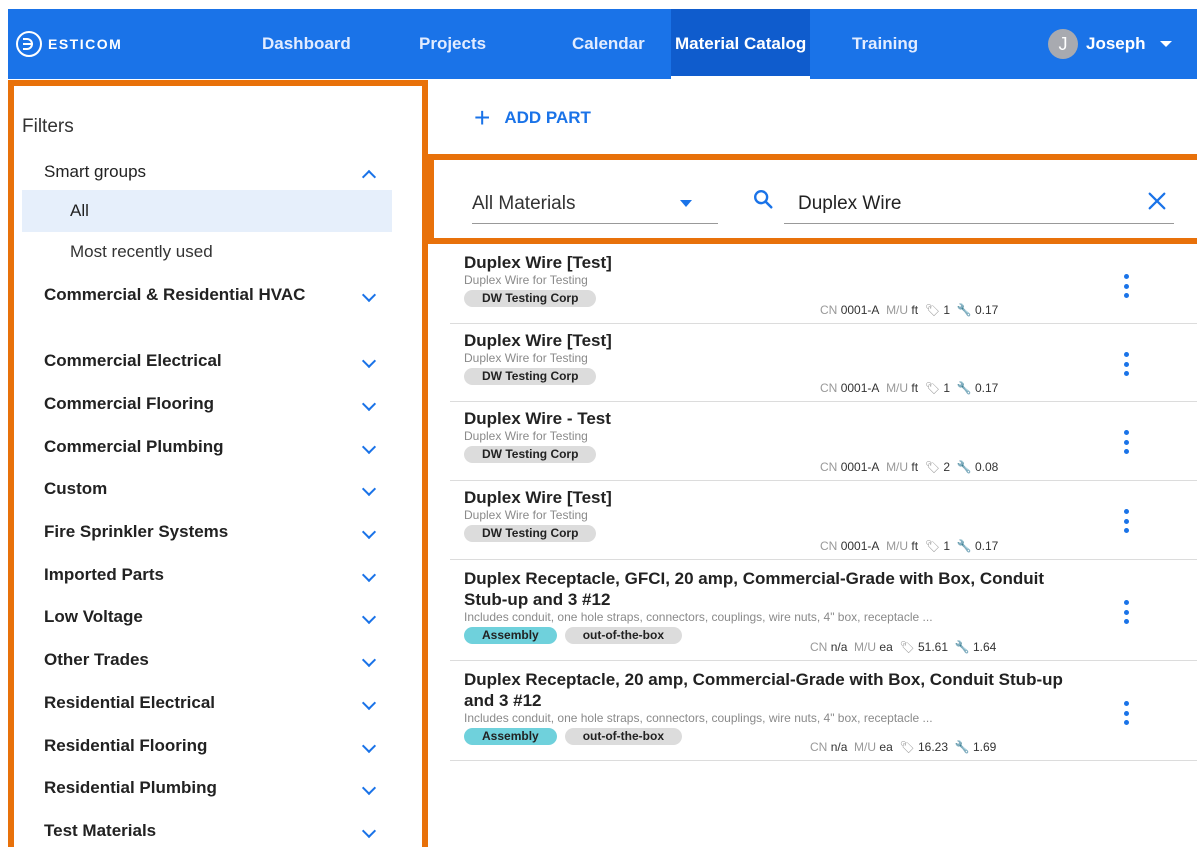  What do you see at coordinates (482, 117) in the screenshot?
I see `plus-icon: +` at bounding box center [482, 117].